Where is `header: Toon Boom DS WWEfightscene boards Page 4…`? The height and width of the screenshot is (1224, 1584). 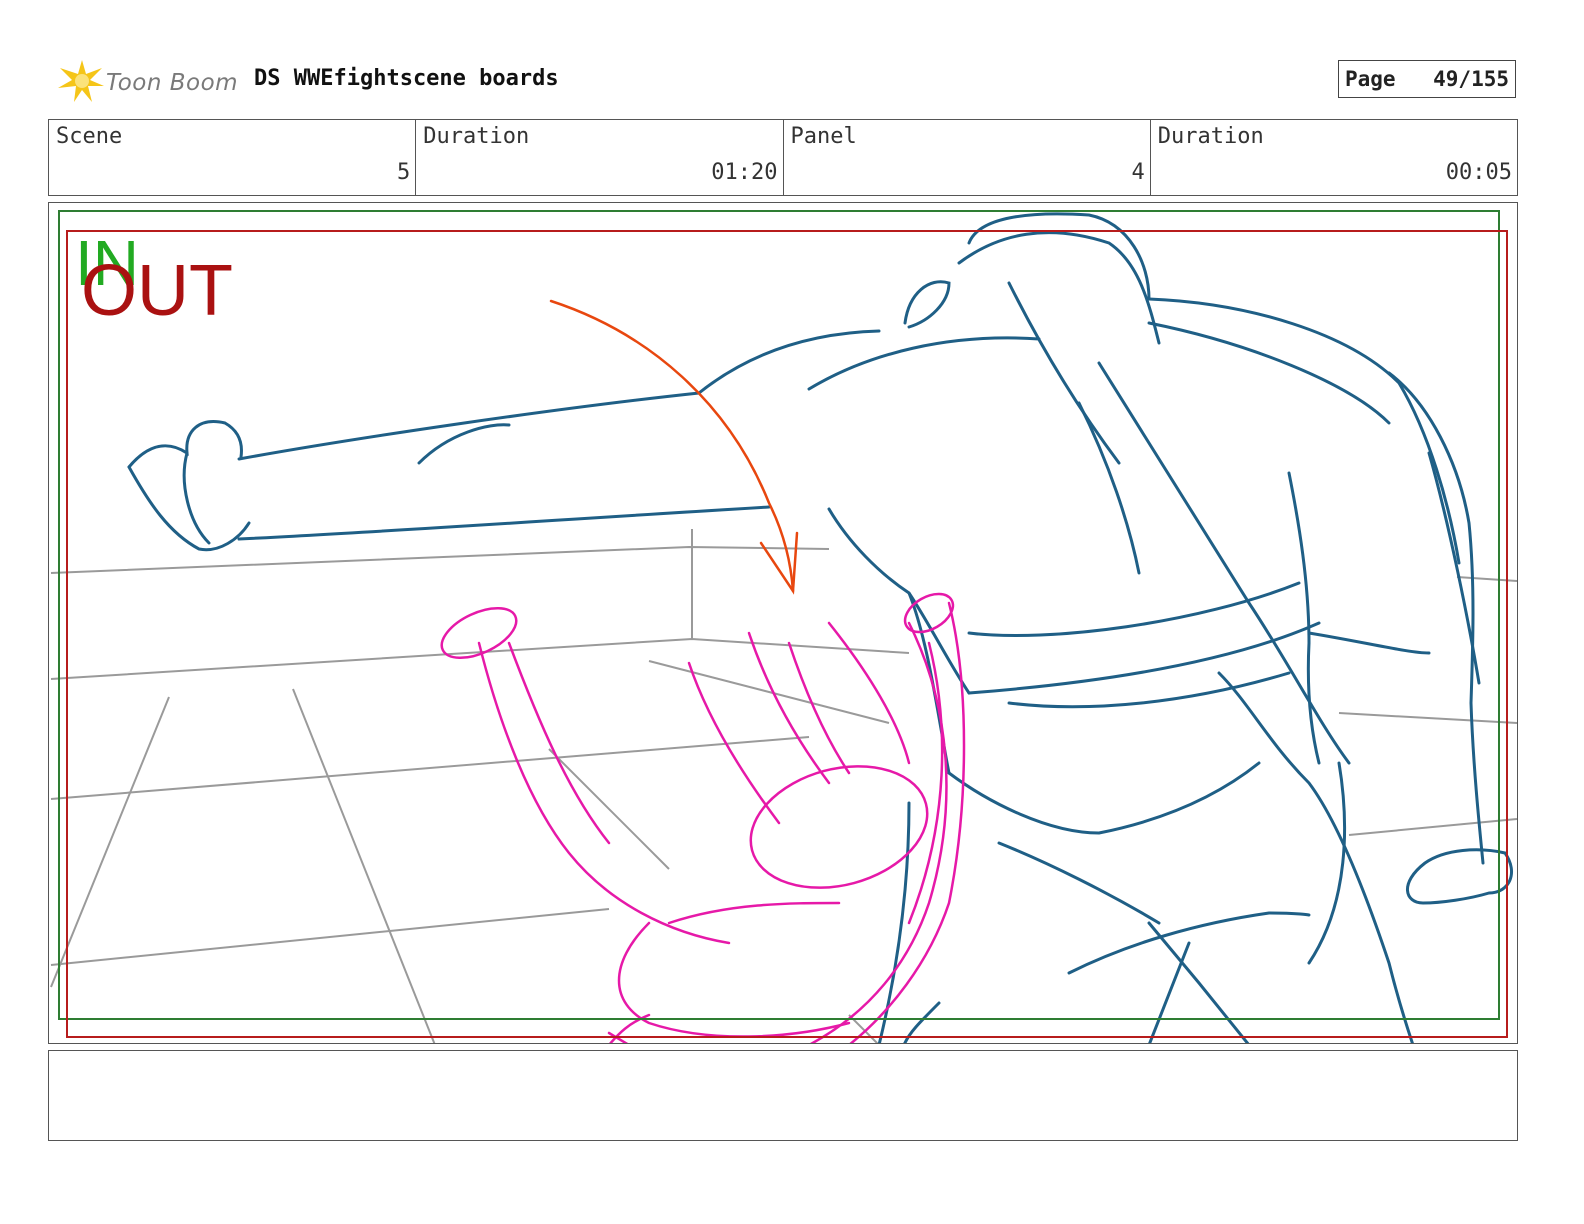
header: Toon Boom DS WWEfightscene boards Page 4… is located at coordinates (793, 80).